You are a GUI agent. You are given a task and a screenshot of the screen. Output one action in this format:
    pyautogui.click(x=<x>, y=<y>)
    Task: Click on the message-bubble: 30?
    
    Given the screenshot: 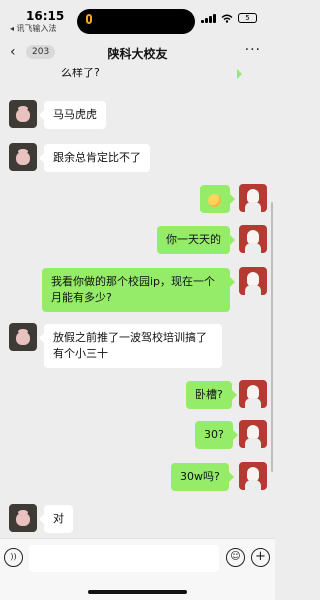 What is the action you would take?
    pyautogui.click(x=216, y=435)
    